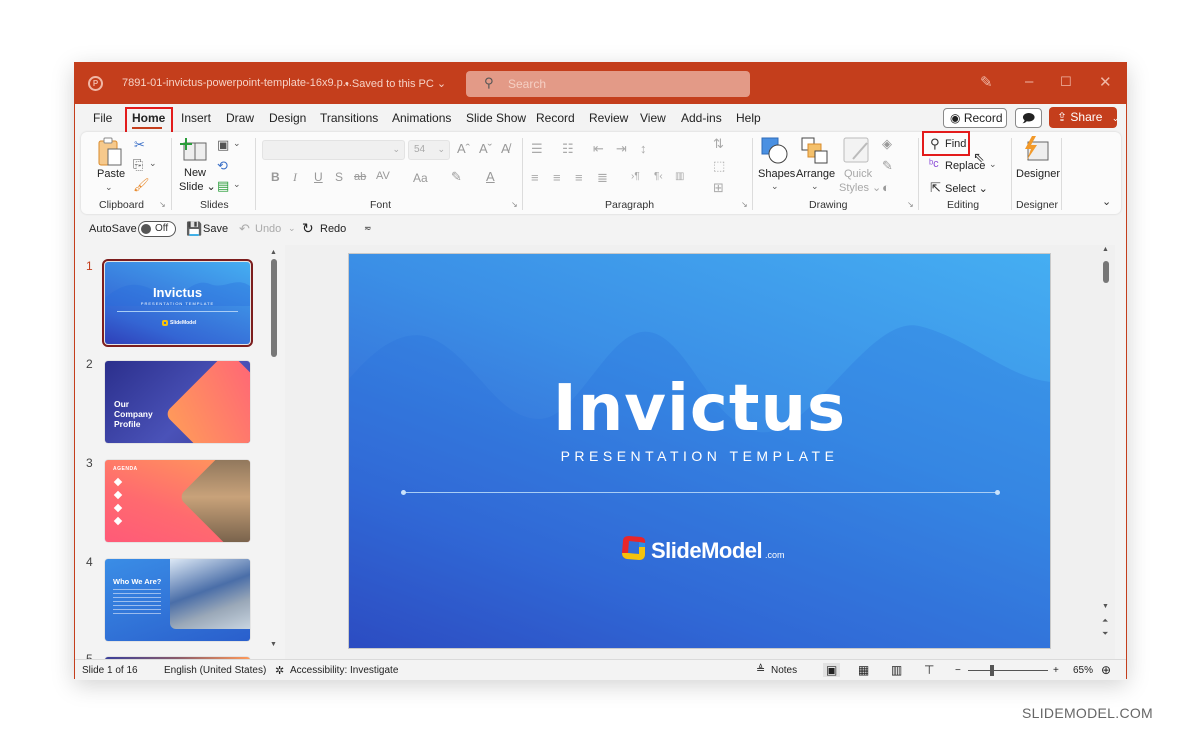  What do you see at coordinates (748, 118) in the screenshot?
I see `tab-help: Help` at bounding box center [748, 118].